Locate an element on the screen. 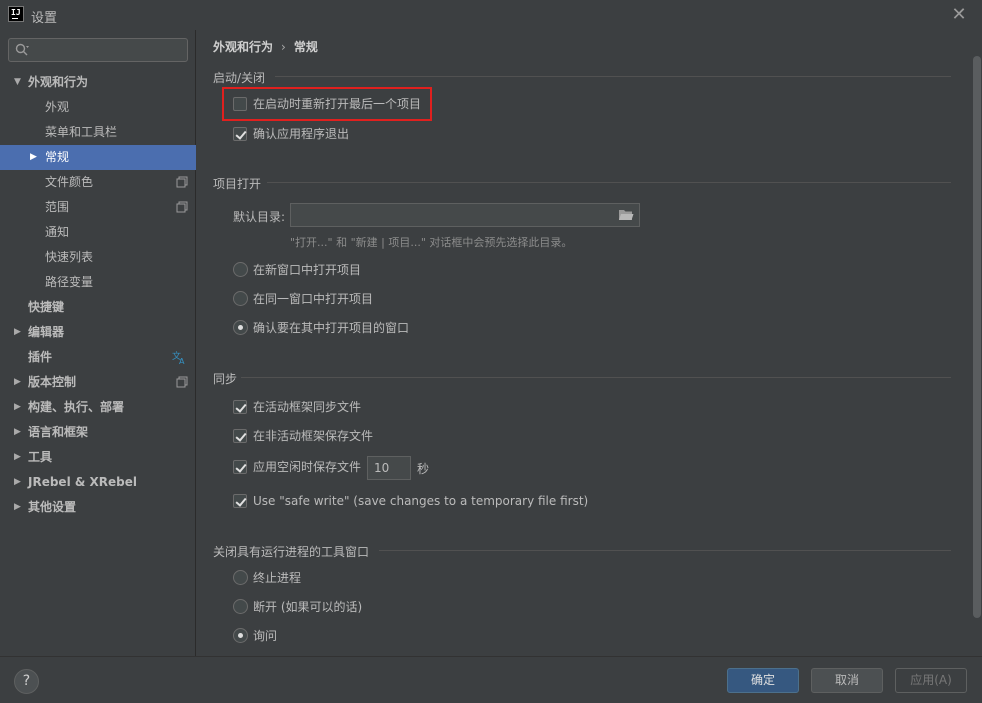 The image size is (982, 703). apply-button: 应用(A) is located at coordinates (931, 680).